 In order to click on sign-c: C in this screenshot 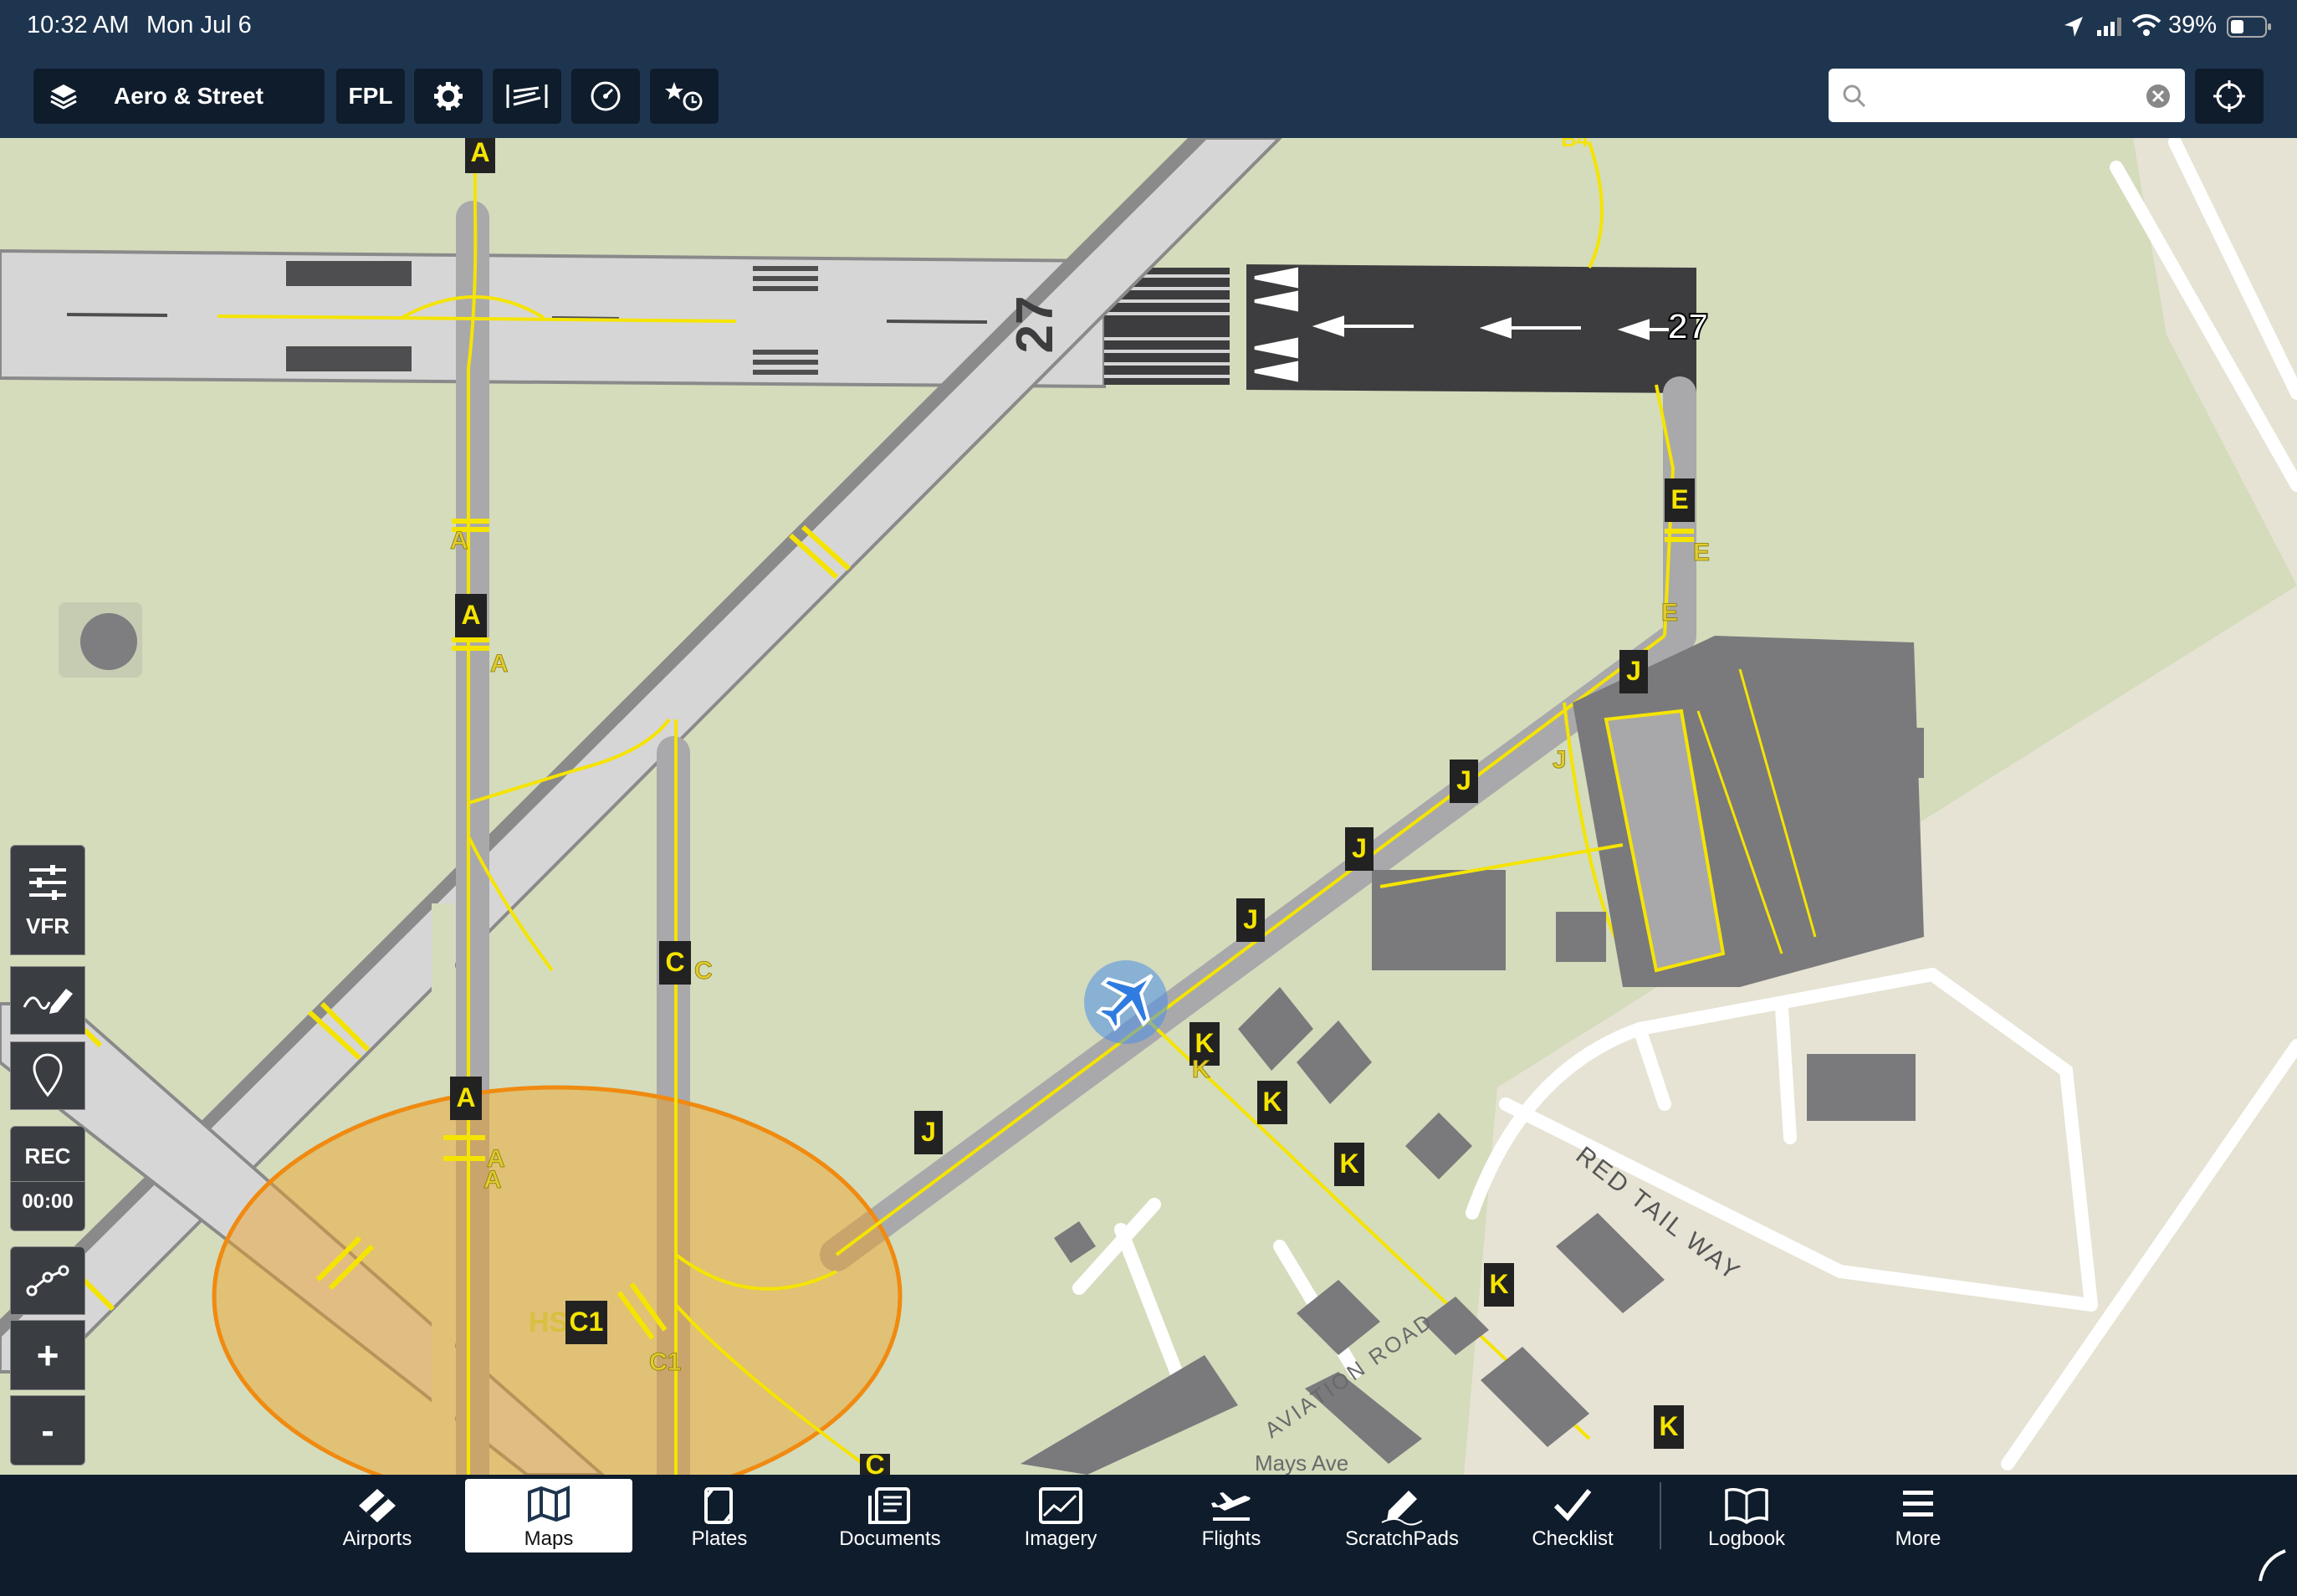, I will do `click(674, 962)`.